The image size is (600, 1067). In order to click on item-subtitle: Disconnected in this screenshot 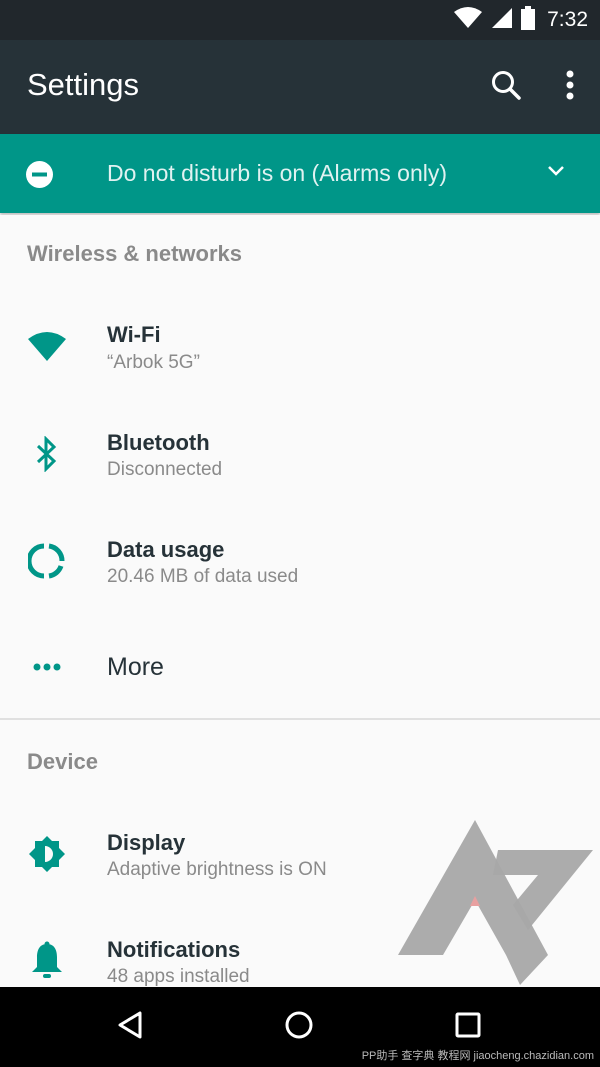, I will do `click(165, 469)`.